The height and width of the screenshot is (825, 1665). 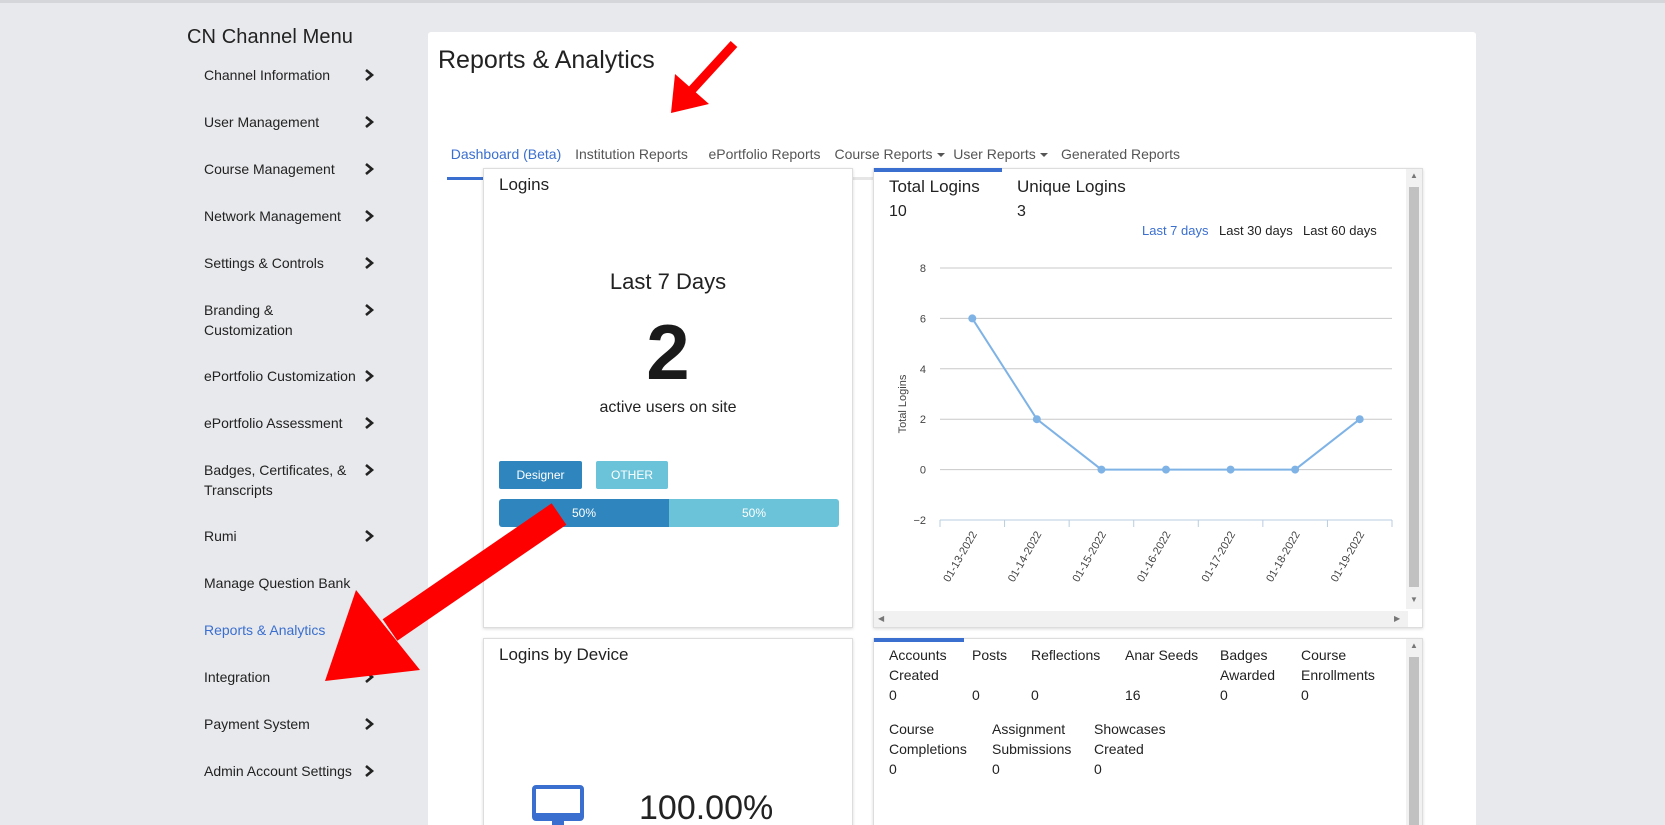 I want to click on tab-label: Dashboard (Beta), so click(x=506, y=154).